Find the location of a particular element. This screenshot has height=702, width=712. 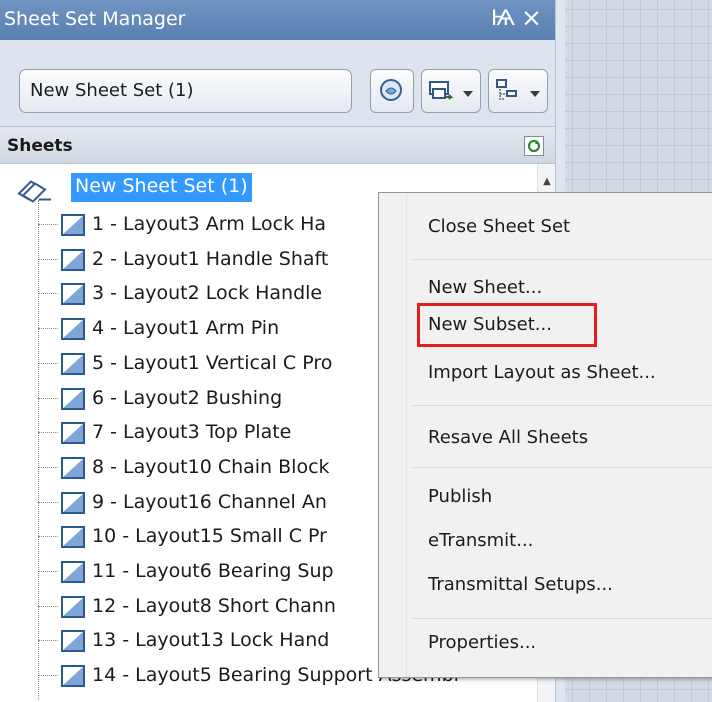

sheet-row: 12 - Layout8 Short Chann is located at coordinates (218, 606).